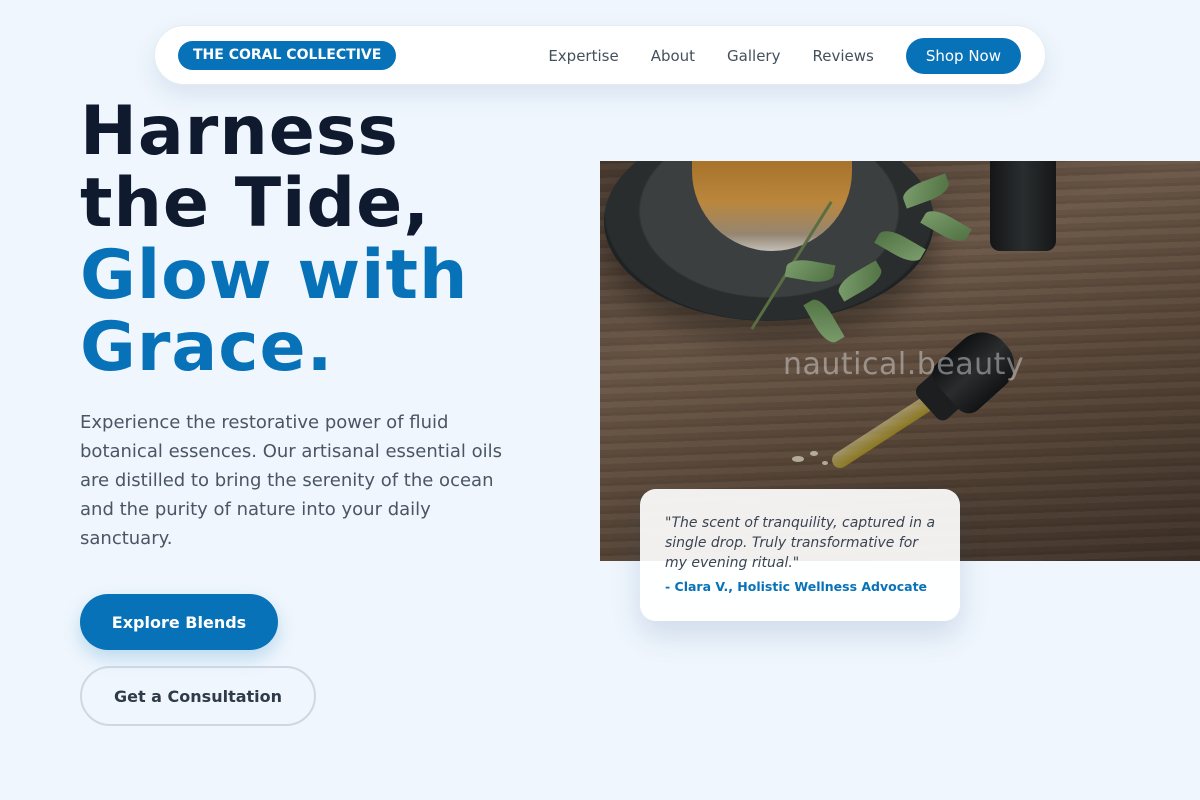  Describe the element at coordinates (842, 56) in the screenshot. I see `nav-link-reviews: Reviews` at that location.